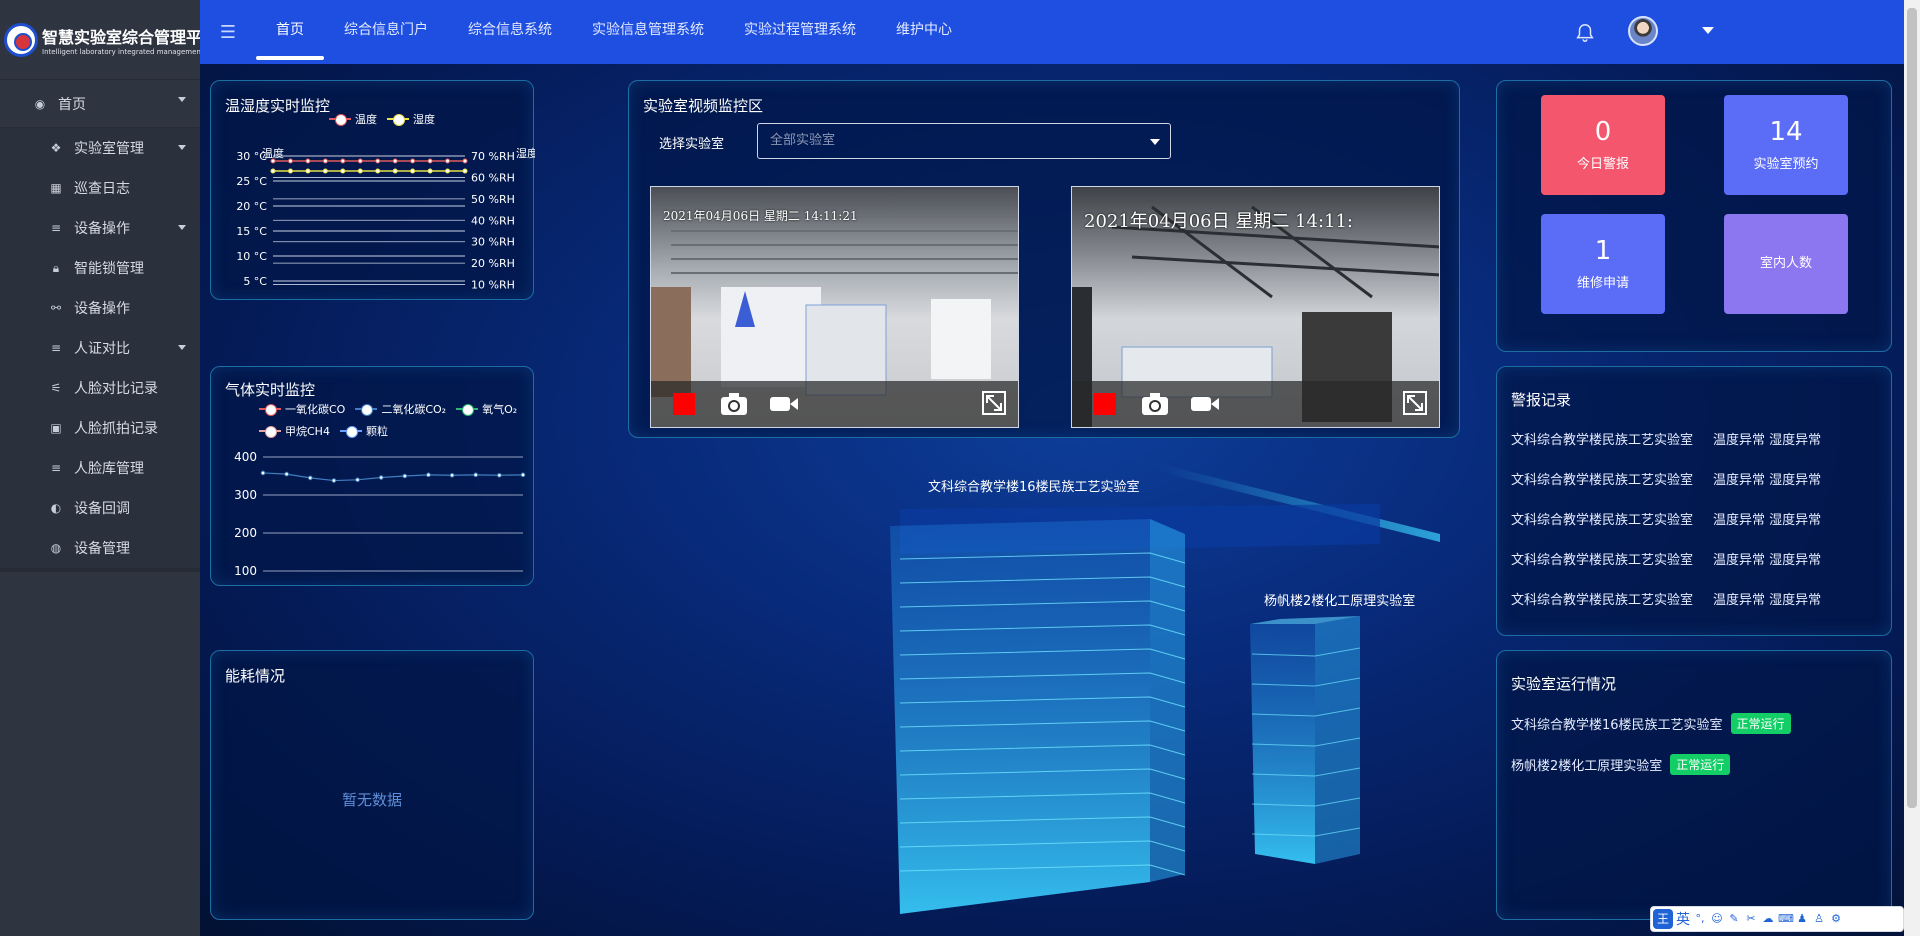  Describe the element at coordinates (100, 348) in the screenshot. I see `sidebar-item-6: ≡ 人证对比` at that location.